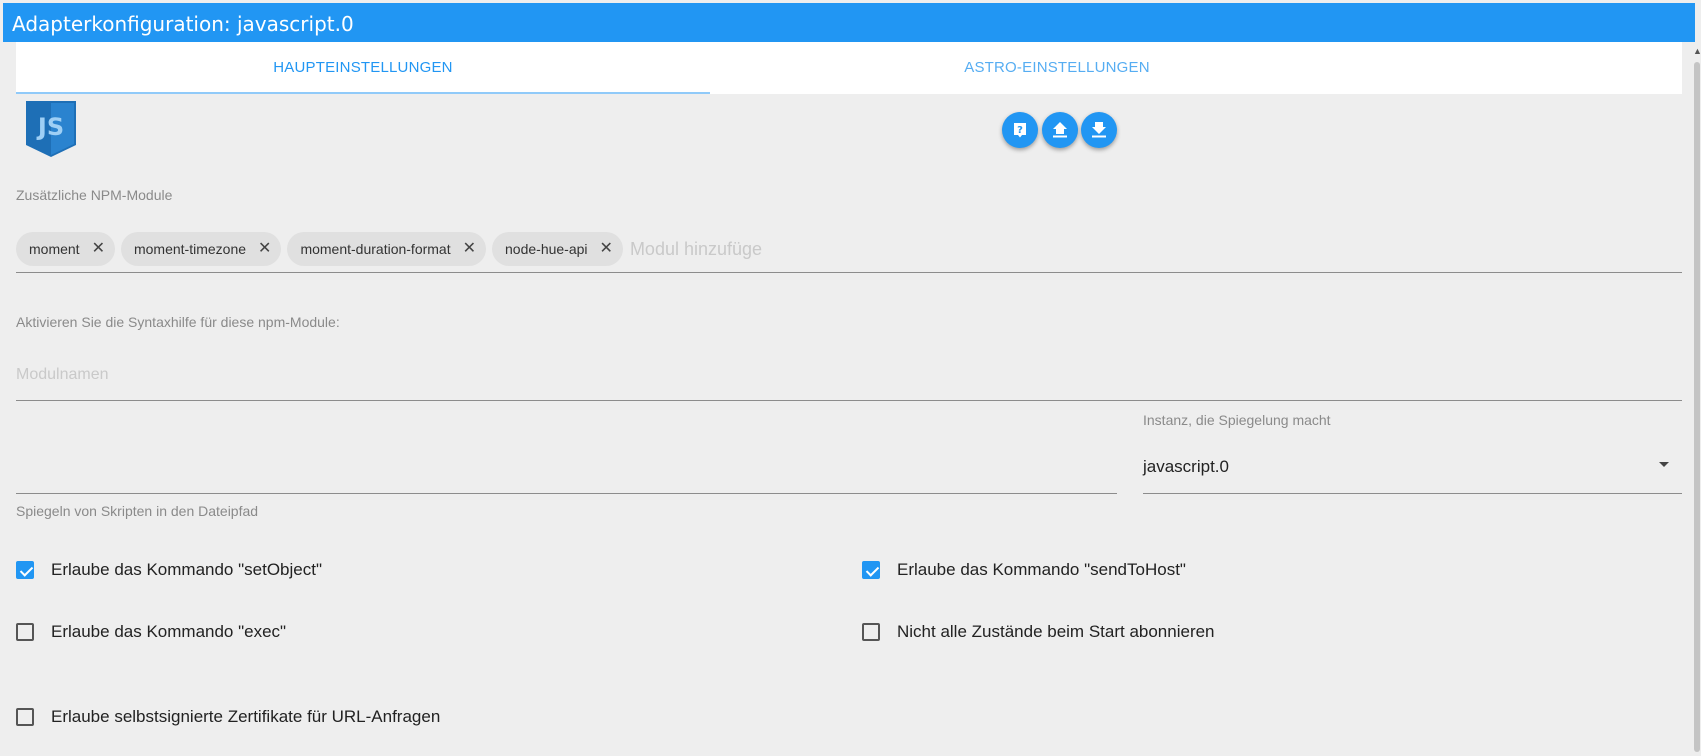 The width and height of the screenshot is (1701, 756). Describe the element at coordinates (1057, 68) in the screenshot. I see `tab-astro-einstellungen: ASTRO-EINSTELLUNGEN` at that location.